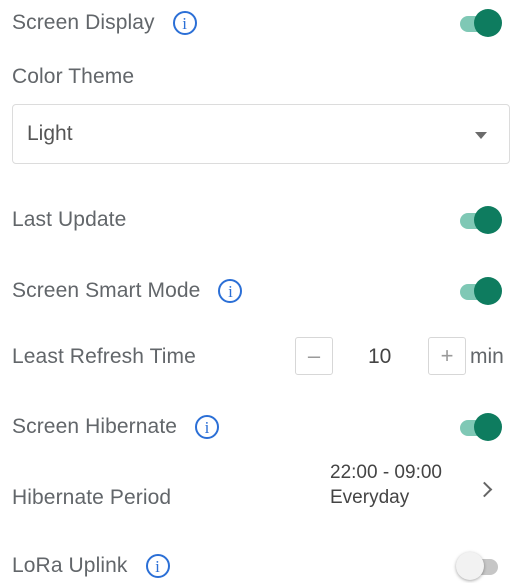 The width and height of the screenshot is (512, 583). What do you see at coordinates (481, 135) in the screenshot?
I see `dropdown-caret-icon` at bounding box center [481, 135].